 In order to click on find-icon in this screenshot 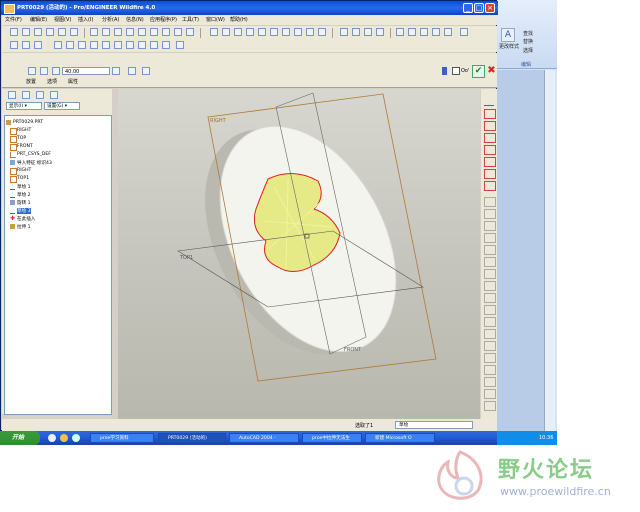, I will do `click(178, 32)`.